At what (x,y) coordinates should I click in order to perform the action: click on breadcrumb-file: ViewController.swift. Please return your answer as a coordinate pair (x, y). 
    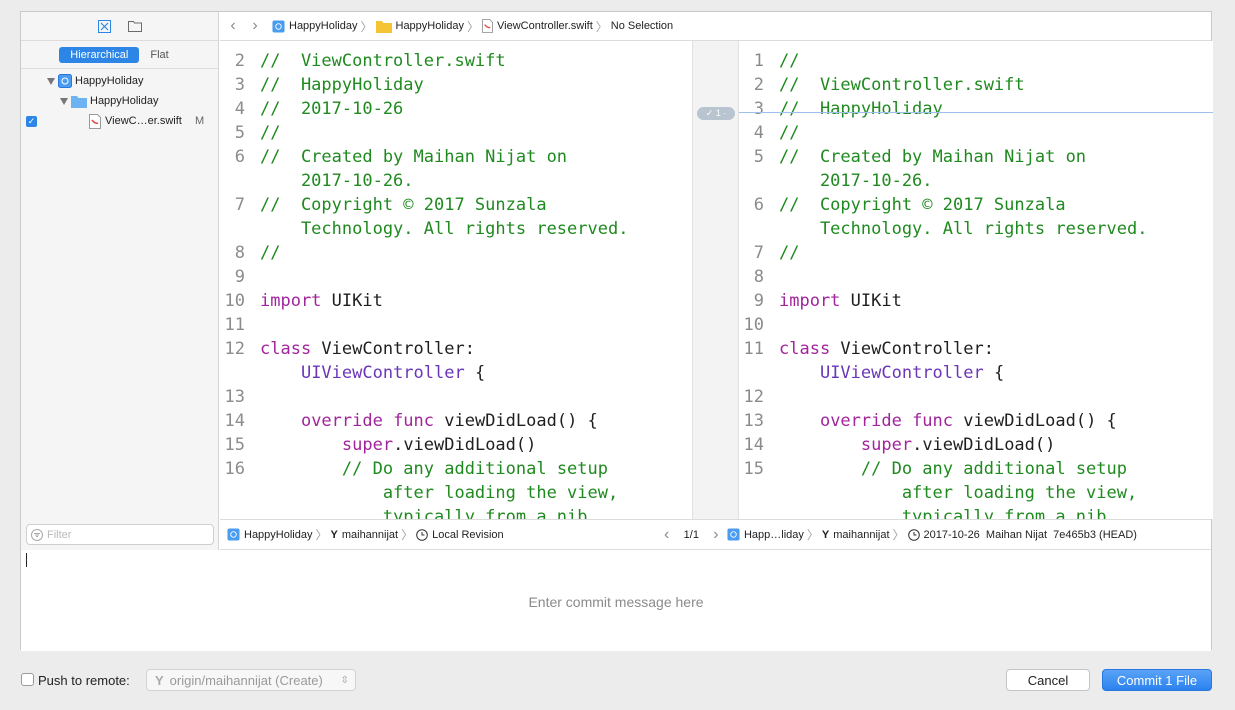
    Looking at the image, I should click on (537, 26).